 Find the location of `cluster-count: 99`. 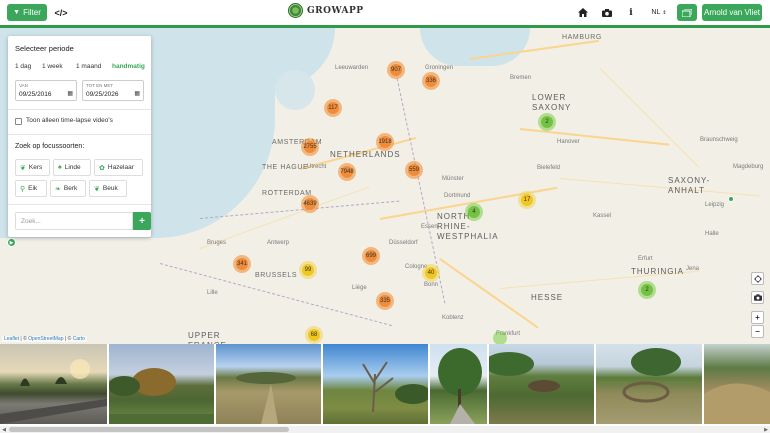

cluster-count: 99 is located at coordinates (308, 270).